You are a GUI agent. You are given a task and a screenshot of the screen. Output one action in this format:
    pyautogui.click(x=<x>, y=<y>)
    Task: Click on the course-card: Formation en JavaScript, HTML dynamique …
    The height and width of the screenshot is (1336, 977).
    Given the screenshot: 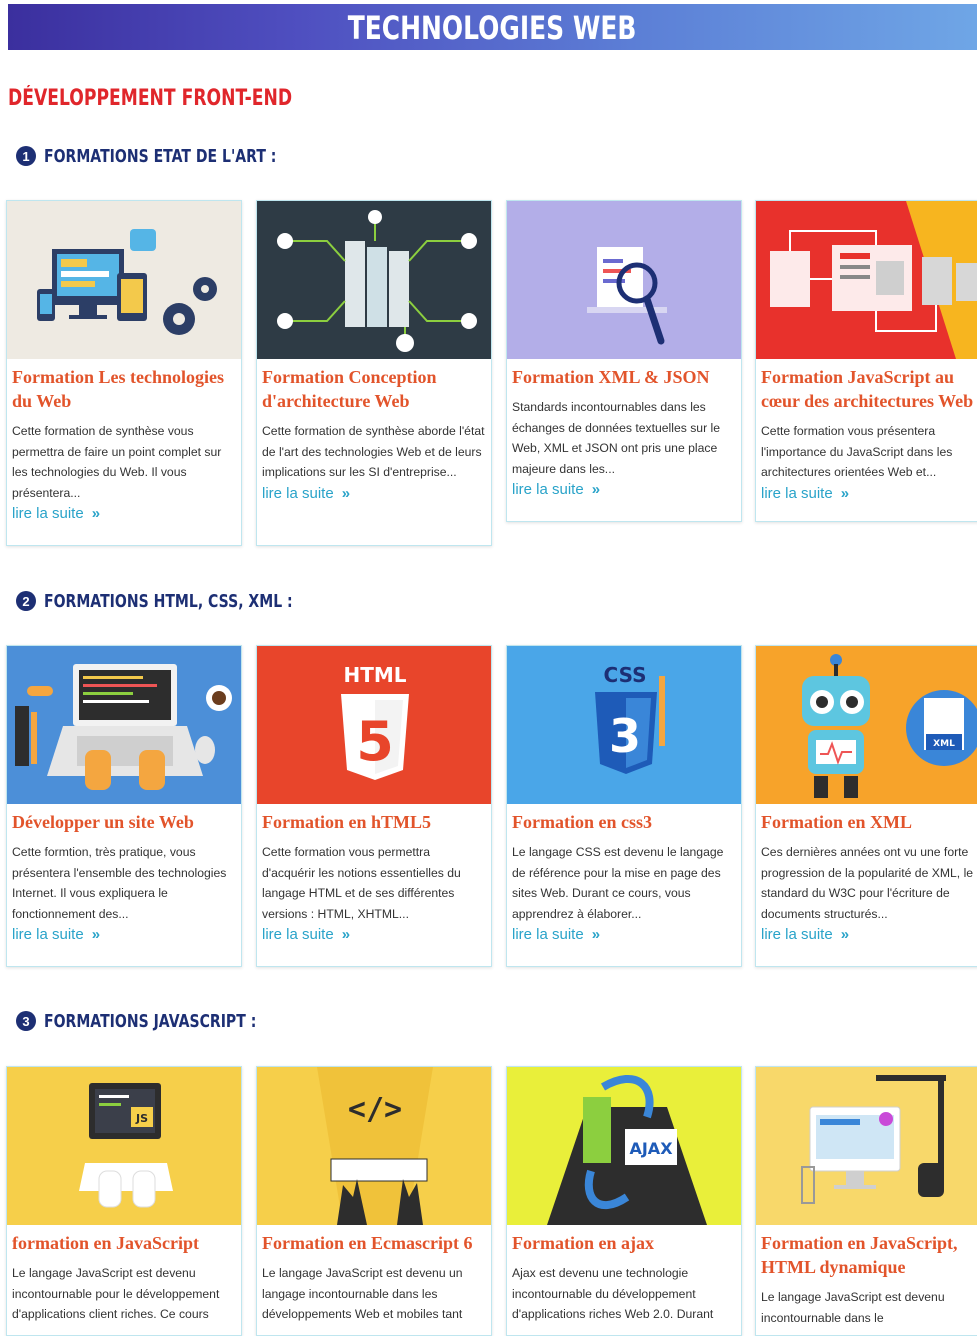 What is the action you would take?
    pyautogui.click(x=866, y=1201)
    